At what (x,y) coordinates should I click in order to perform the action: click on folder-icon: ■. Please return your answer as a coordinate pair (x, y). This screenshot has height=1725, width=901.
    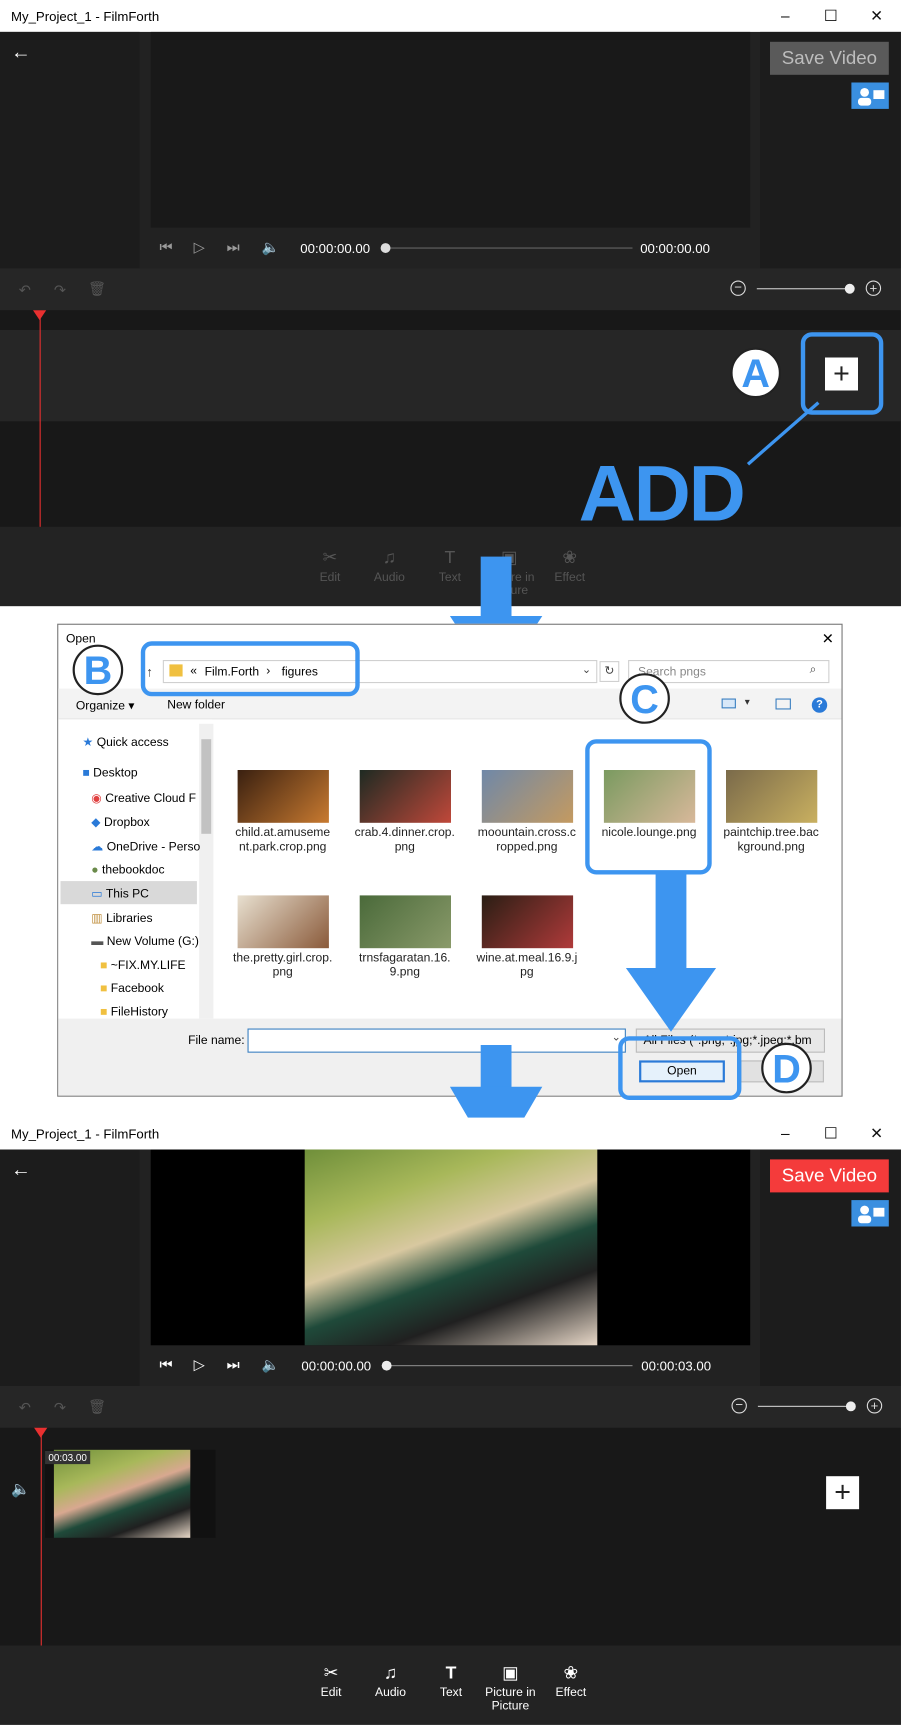
    Looking at the image, I should click on (105, 1012).